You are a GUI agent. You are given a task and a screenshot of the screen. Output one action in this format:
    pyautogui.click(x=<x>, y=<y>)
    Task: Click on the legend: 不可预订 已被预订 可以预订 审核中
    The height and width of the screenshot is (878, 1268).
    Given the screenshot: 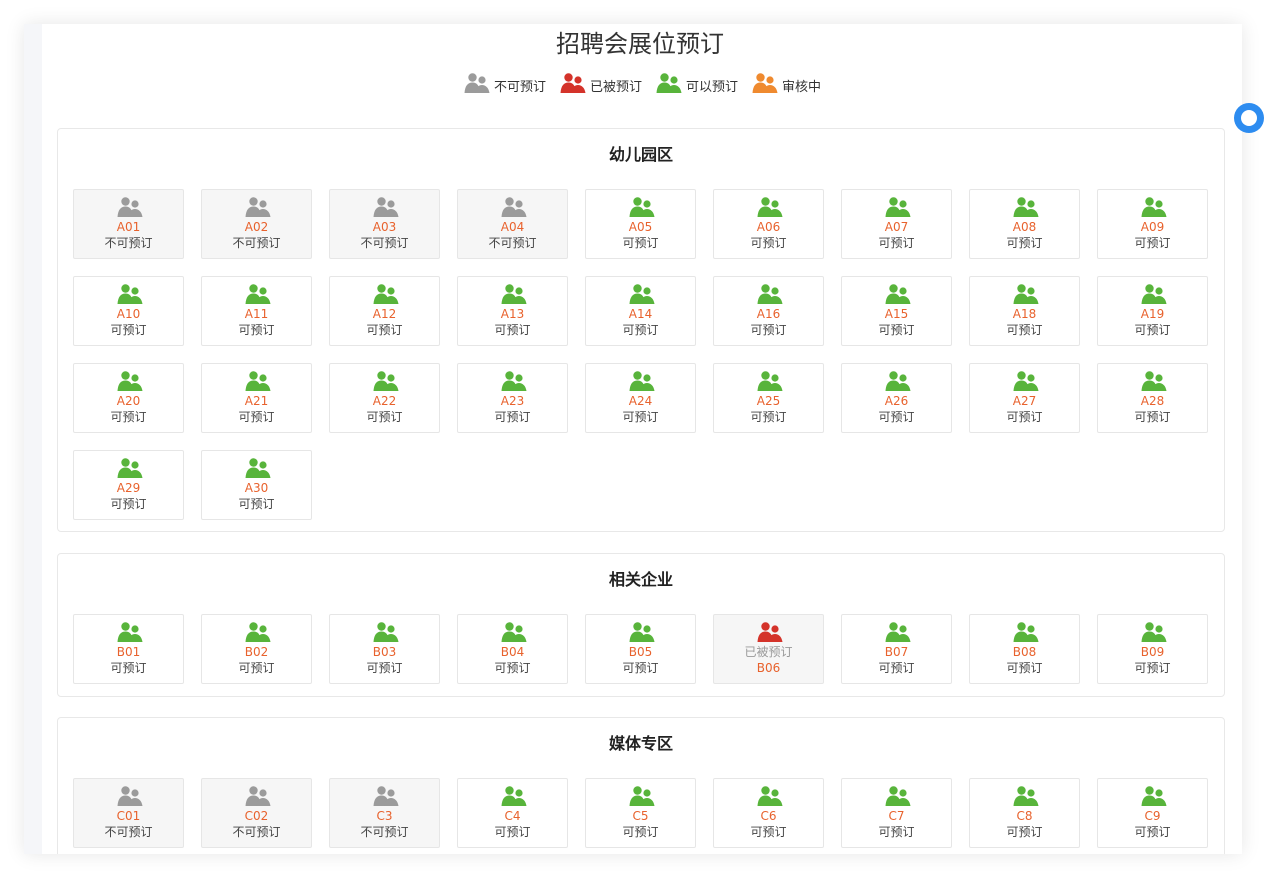 What is the action you would take?
    pyautogui.click(x=642, y=85)
    